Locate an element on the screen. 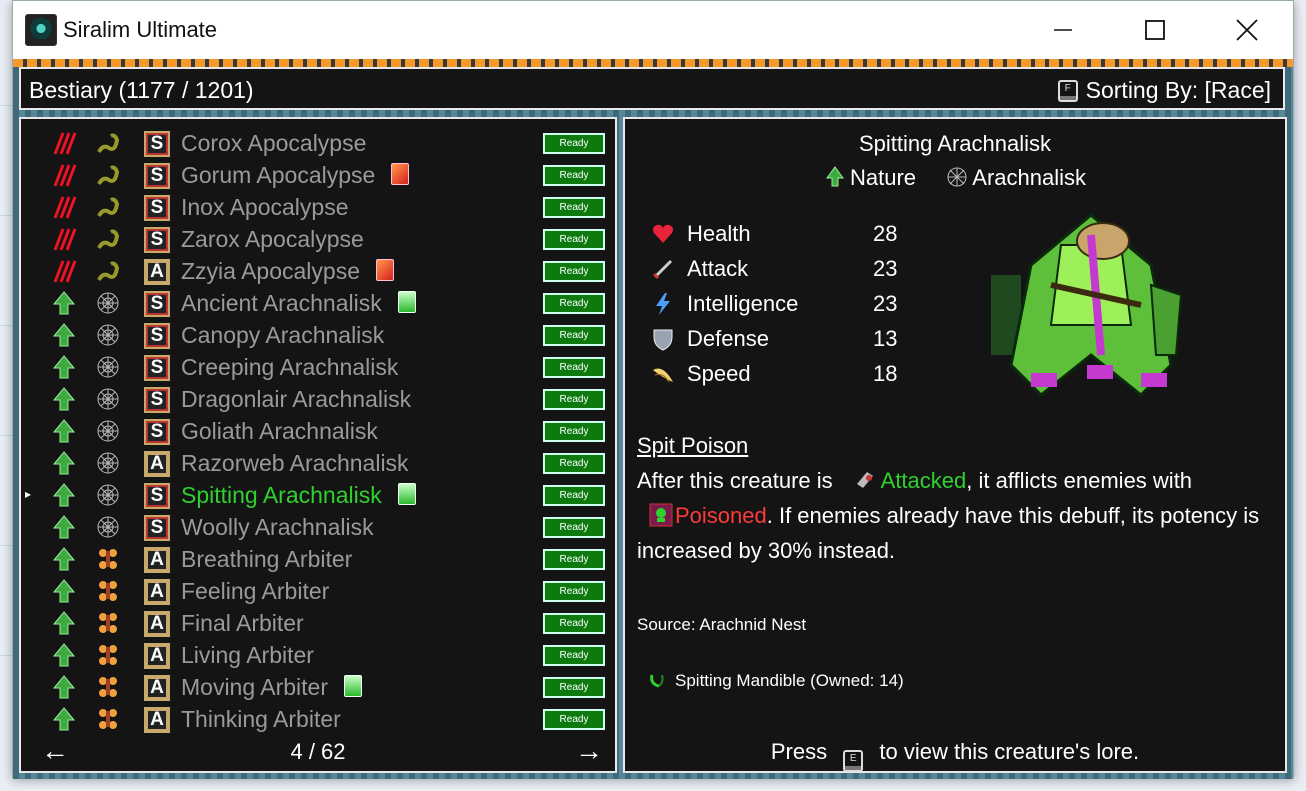 This screenshot has height=791, width=1306. creature-list-name: Final Arbiter is located at coordinates (242, 623).